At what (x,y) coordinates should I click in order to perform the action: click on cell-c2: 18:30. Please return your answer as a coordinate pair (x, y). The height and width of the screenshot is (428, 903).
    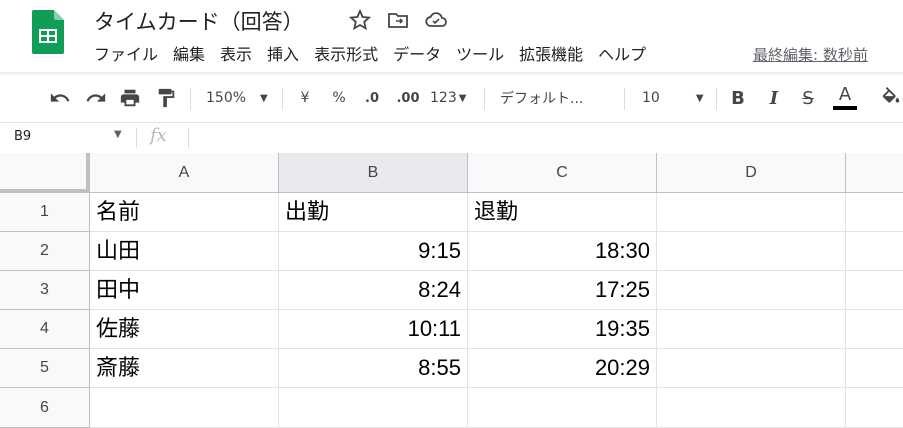
    Looking at the image, I should click on (562, 251).